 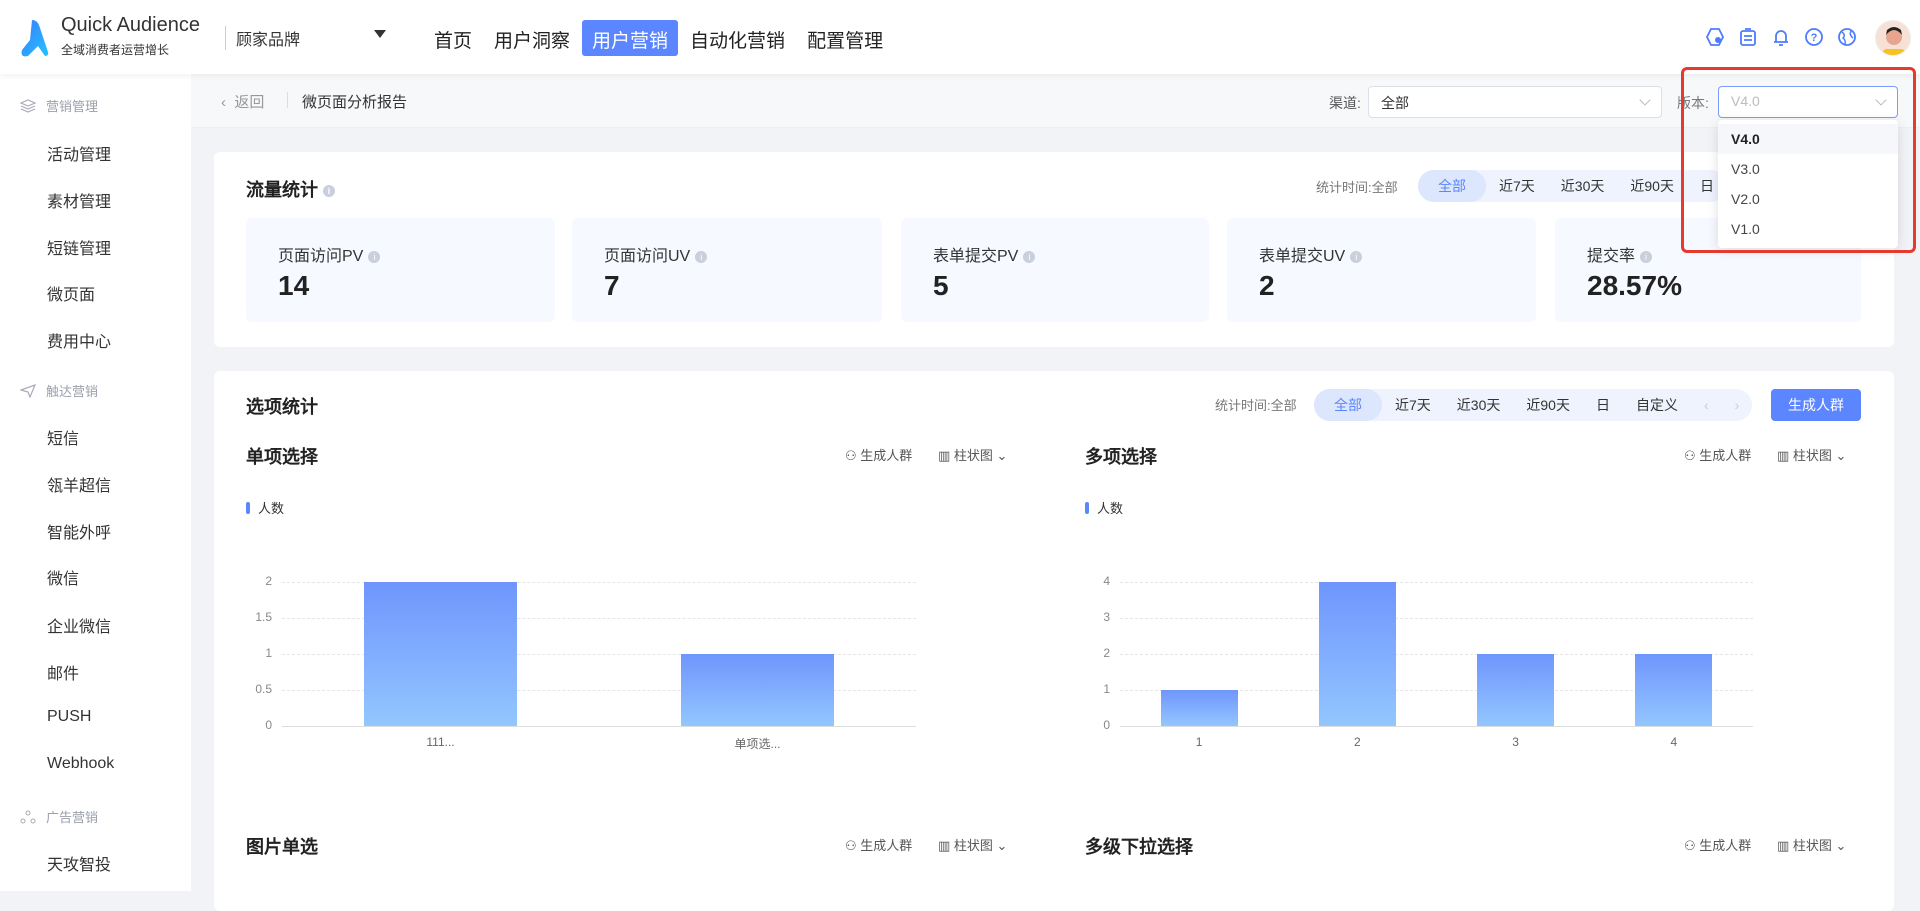 I want to click on stat-label: 页面访问UV i, so click(x=656, y=254).